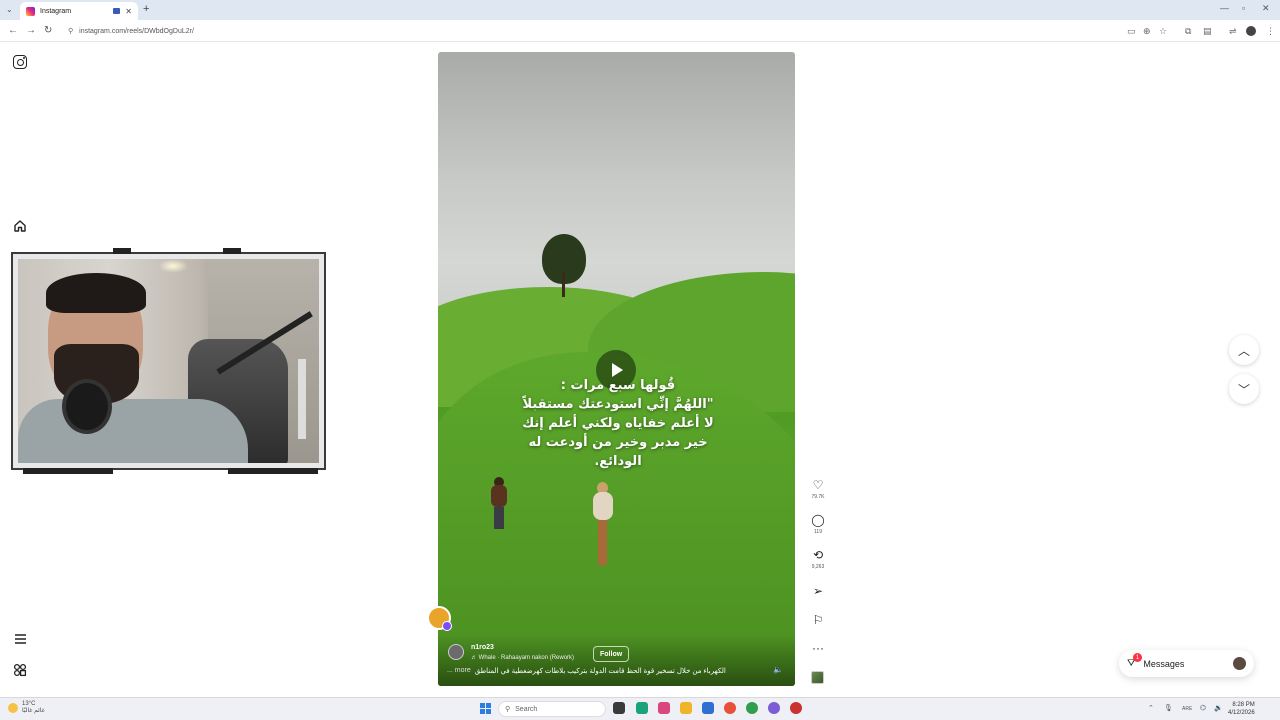  I want to click on previous-reel-button: ︿, so click(1244, 350).